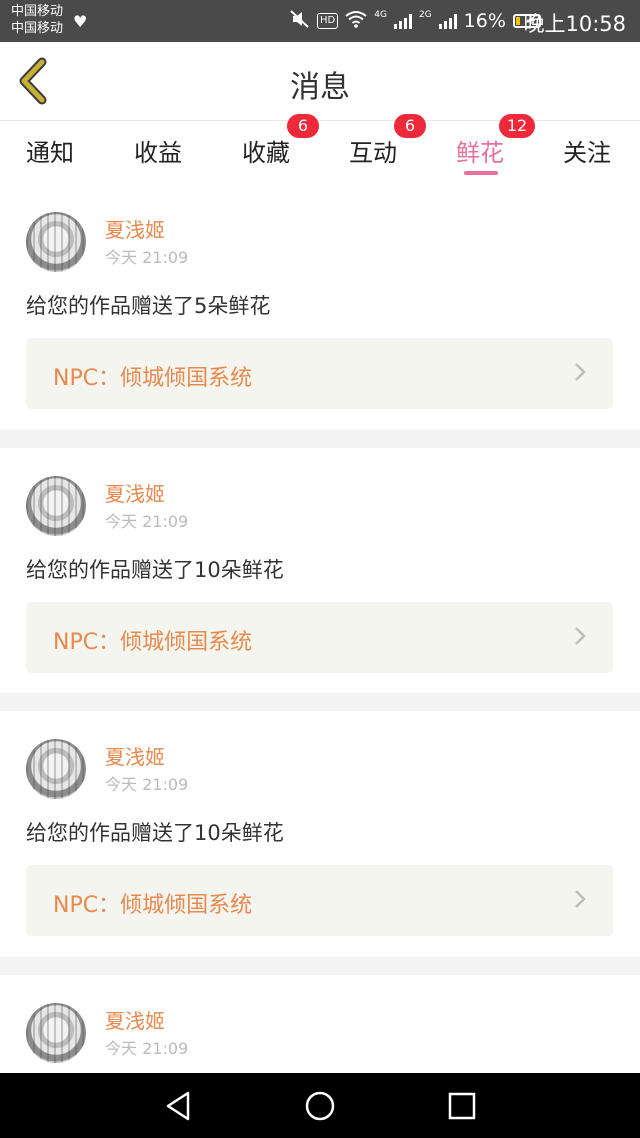  Describe the element at coordinates (80, 21) in the screenshot. I see `heart-pulse-icon: ♥` at that location.